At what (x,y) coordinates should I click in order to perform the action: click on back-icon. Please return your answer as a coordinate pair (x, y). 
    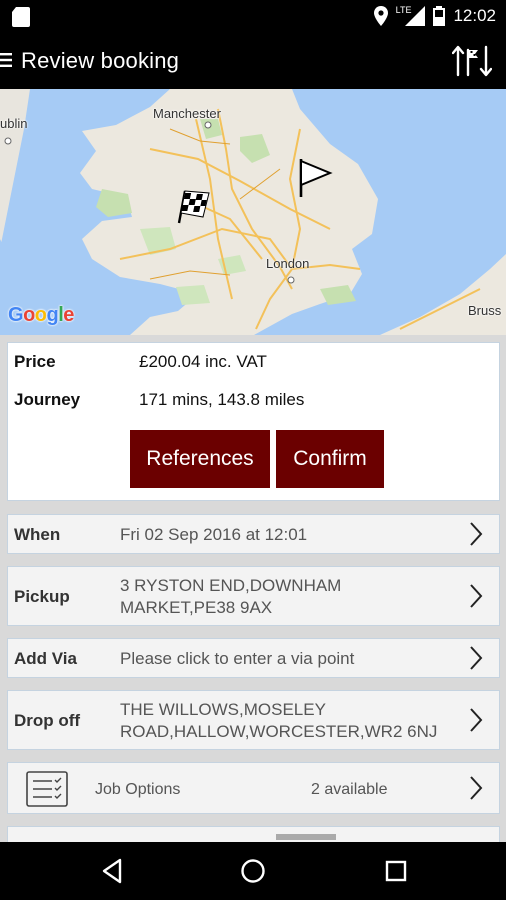
    Looking at the image, I should click on (112, 871).